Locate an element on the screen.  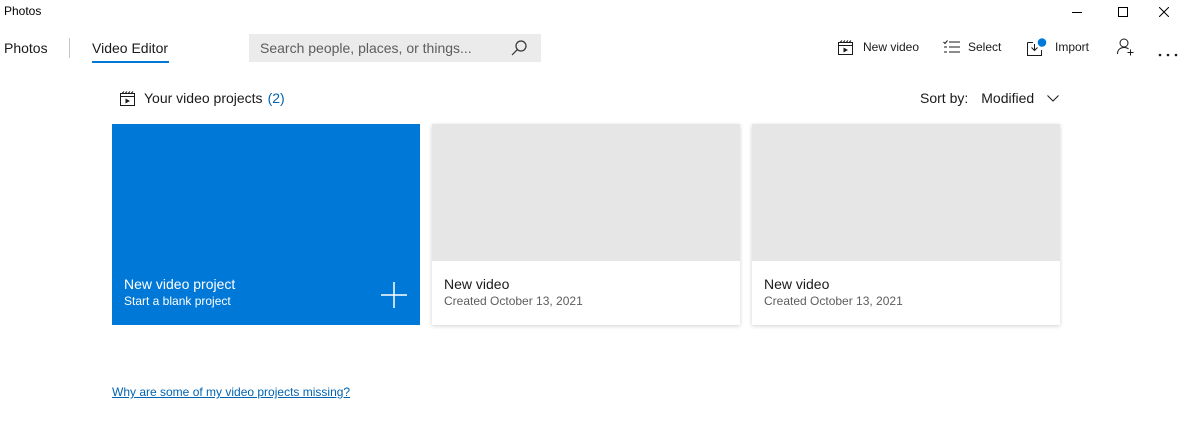
new-video-button: New video is located at coordinates (878, 47).